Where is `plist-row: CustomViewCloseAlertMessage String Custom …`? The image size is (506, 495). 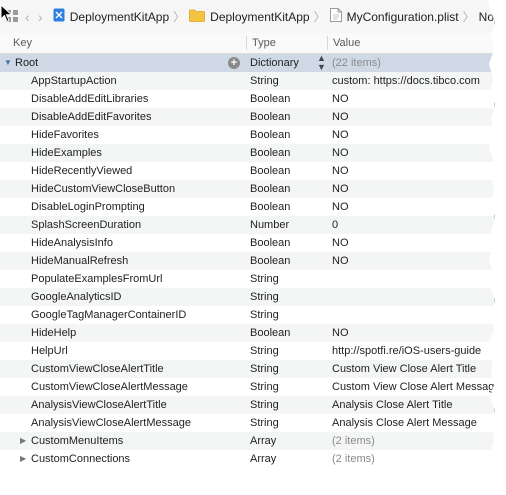 plist-row: CustomViewCloseAlertMessage String Custom … is located at coordinates (247, 387).